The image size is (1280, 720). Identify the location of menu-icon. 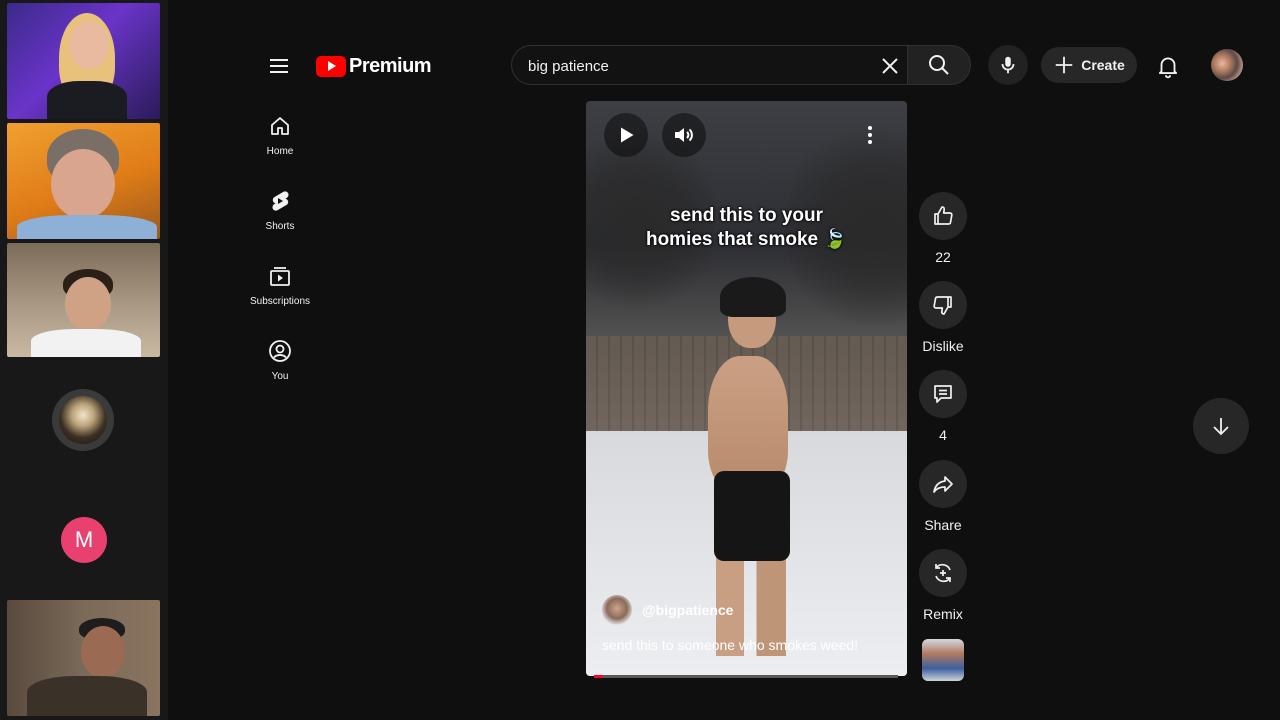
(279, 60).